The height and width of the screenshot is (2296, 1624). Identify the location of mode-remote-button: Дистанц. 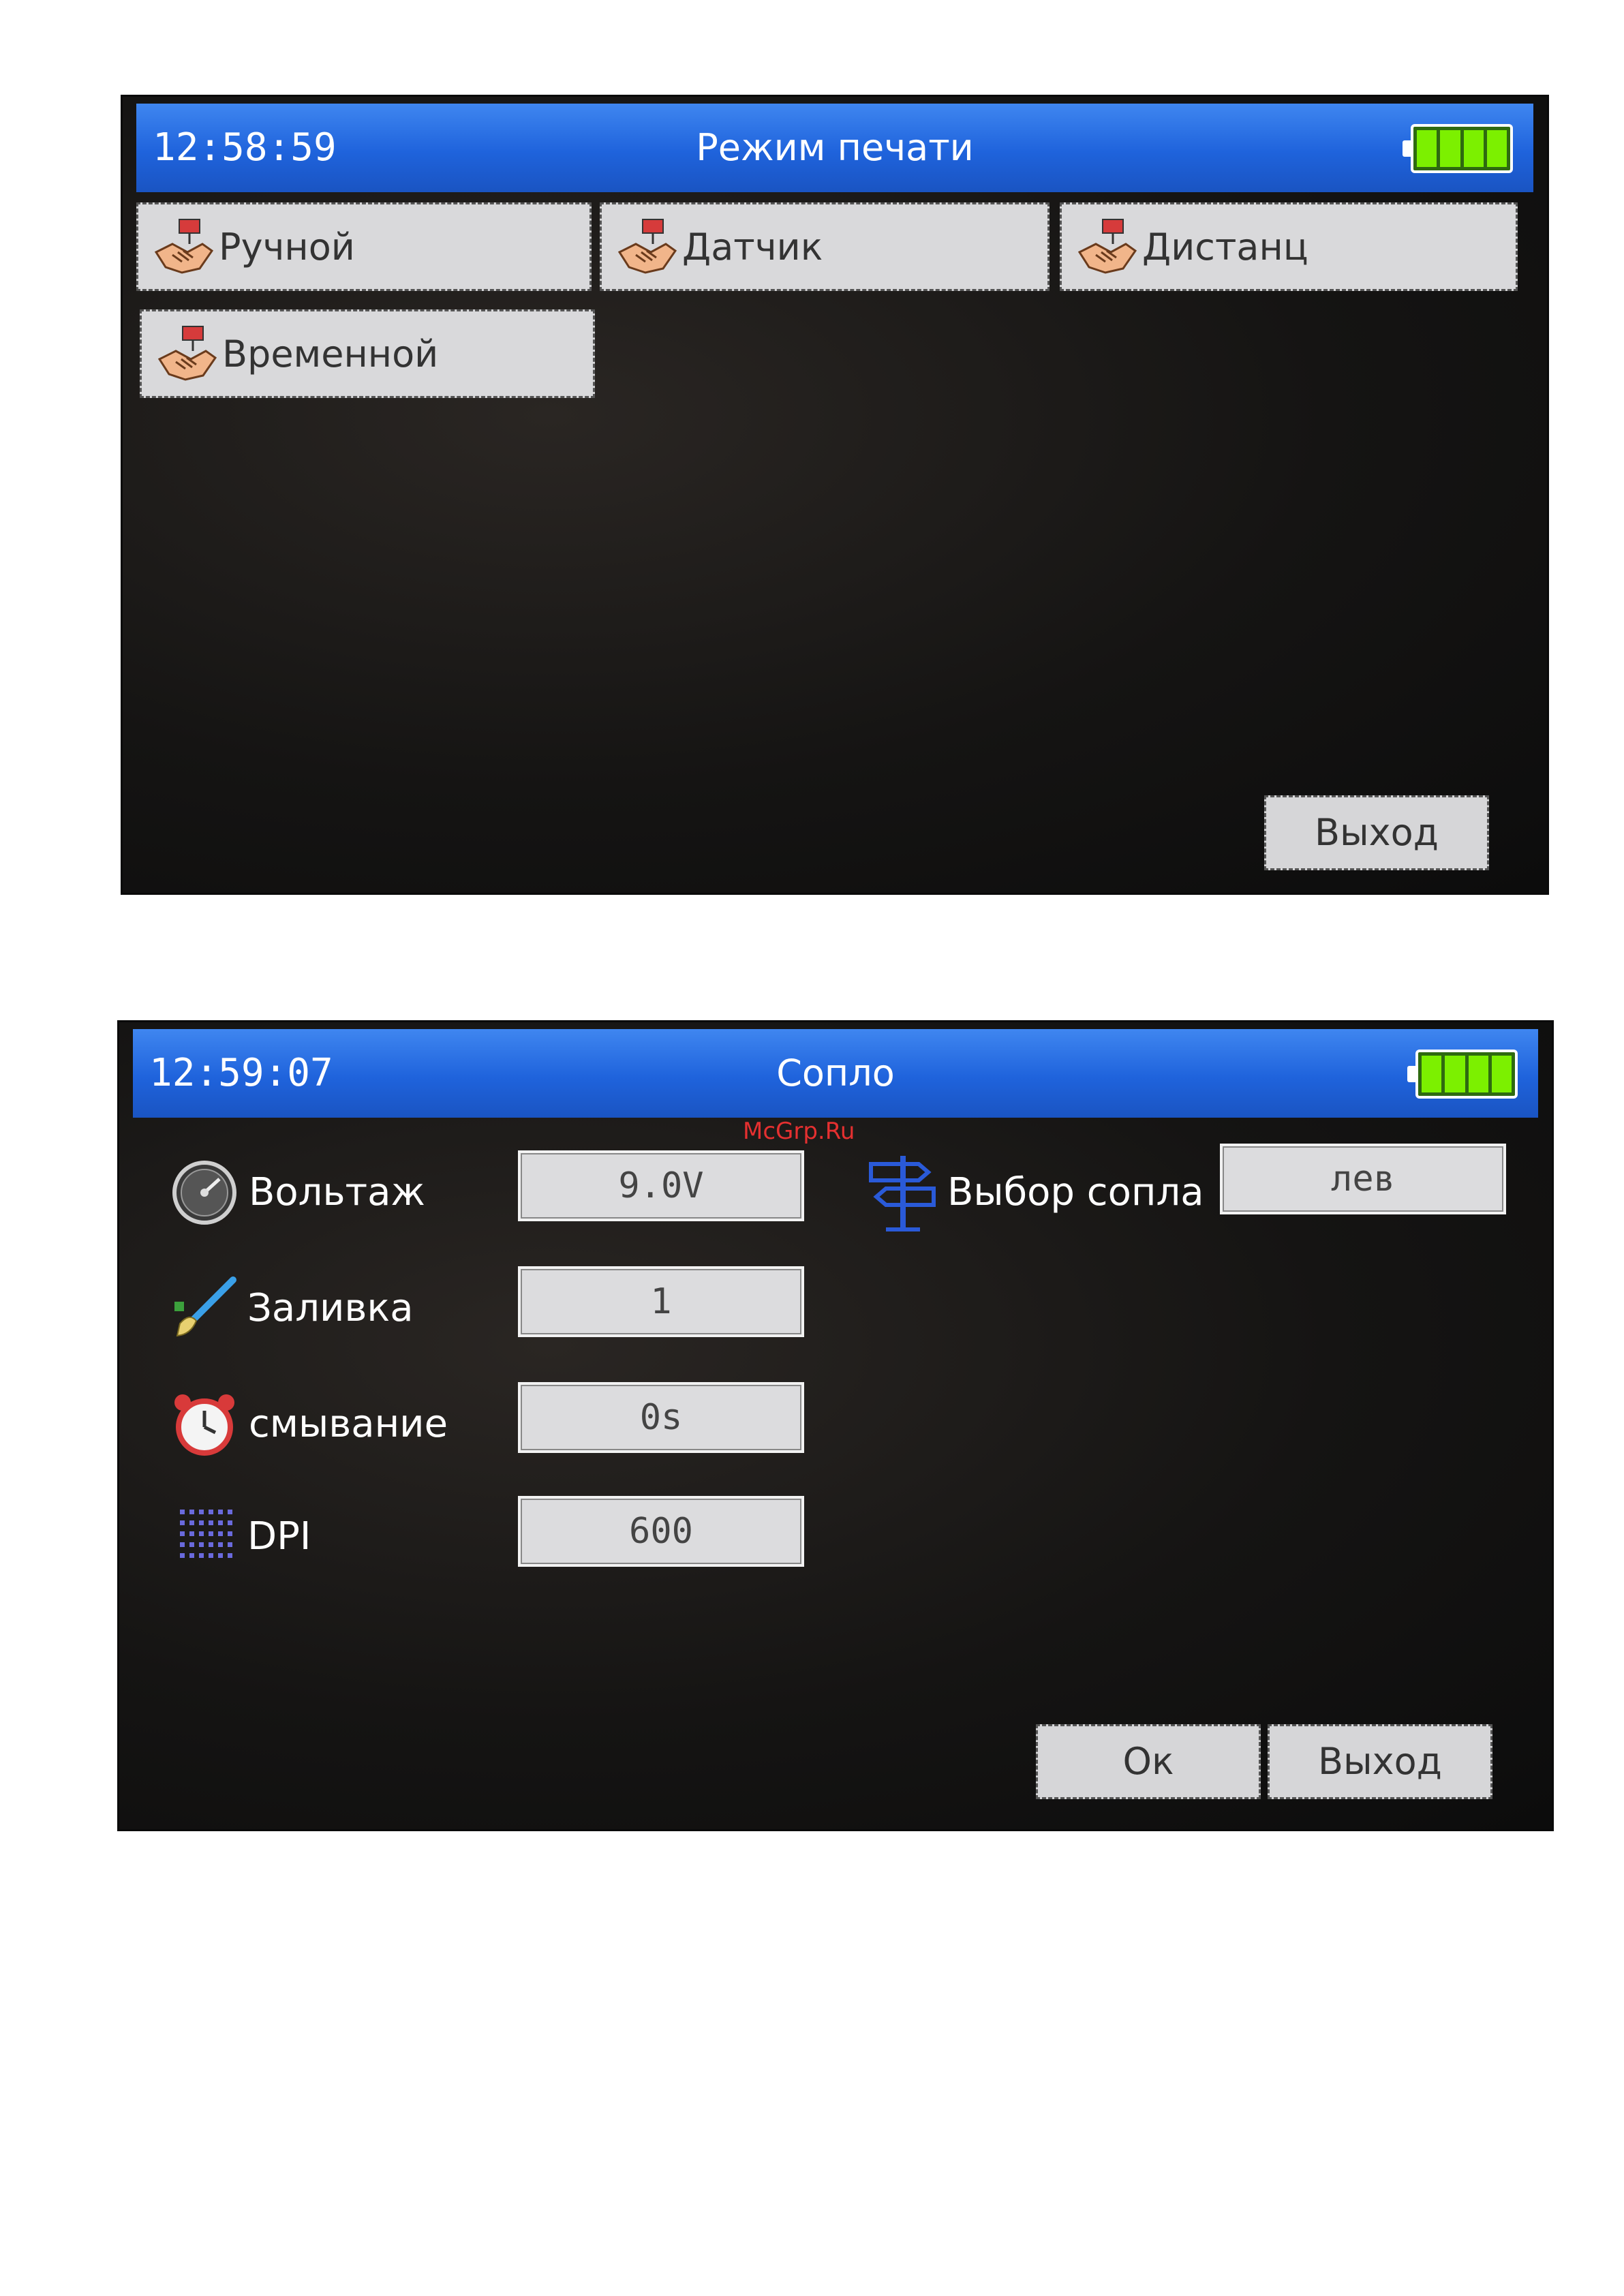
(1289, 246).